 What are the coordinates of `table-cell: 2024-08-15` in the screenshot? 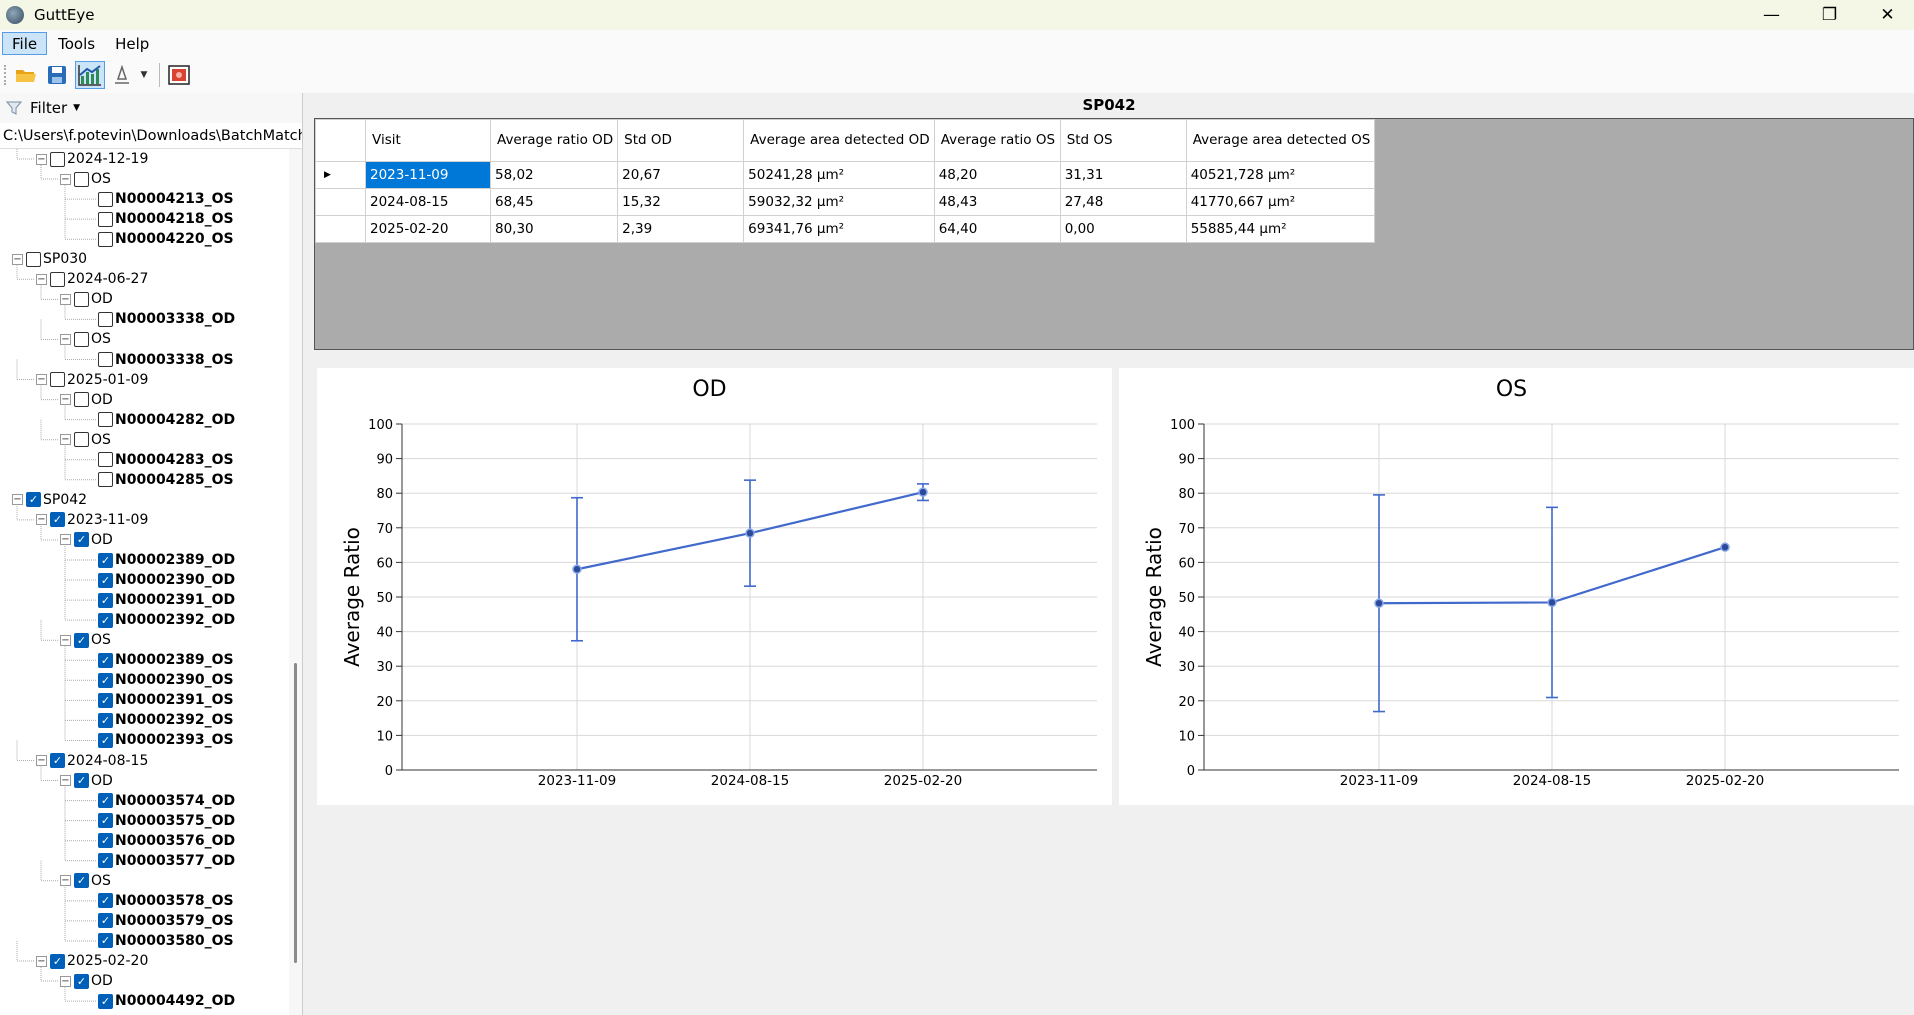 It's located at (428, 202).